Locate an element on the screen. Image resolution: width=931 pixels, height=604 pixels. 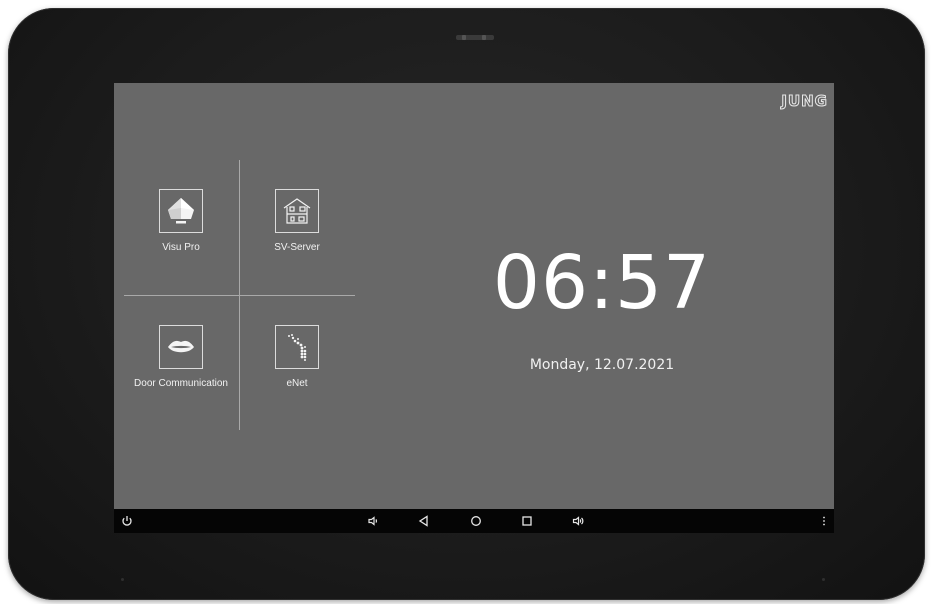
volume-up-button is located at coordinates (578, 521).